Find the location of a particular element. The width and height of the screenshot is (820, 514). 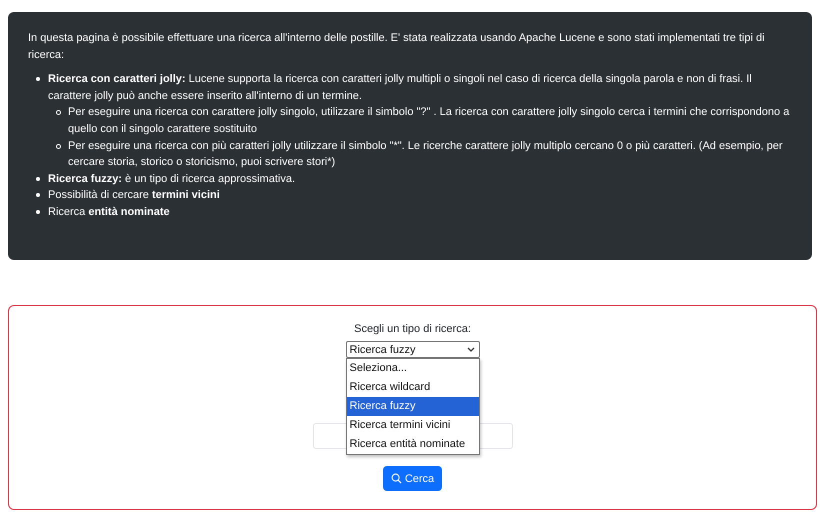

search-button: Cerca is located at coordinates (412, 478).